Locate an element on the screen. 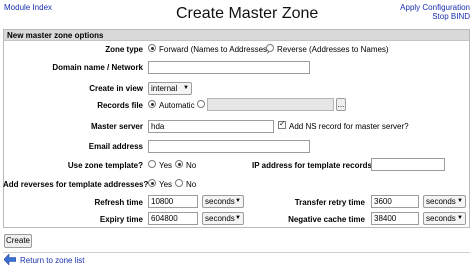  add-ns-checkbox is located at coordinates (282, 124).